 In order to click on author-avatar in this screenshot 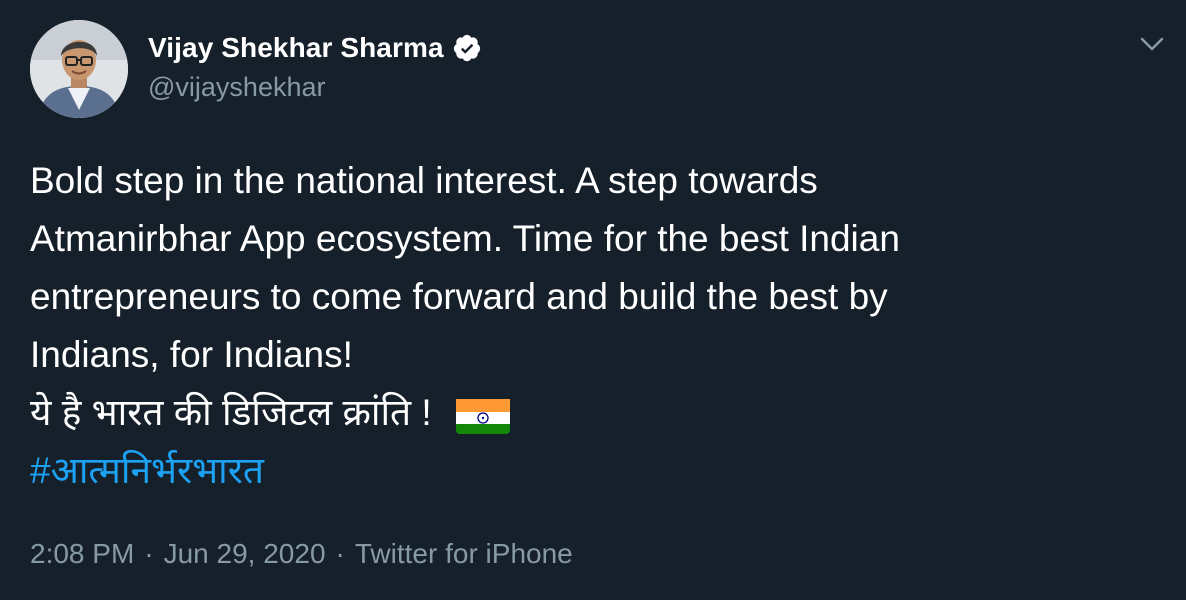, I will do `click(79, 69)`.